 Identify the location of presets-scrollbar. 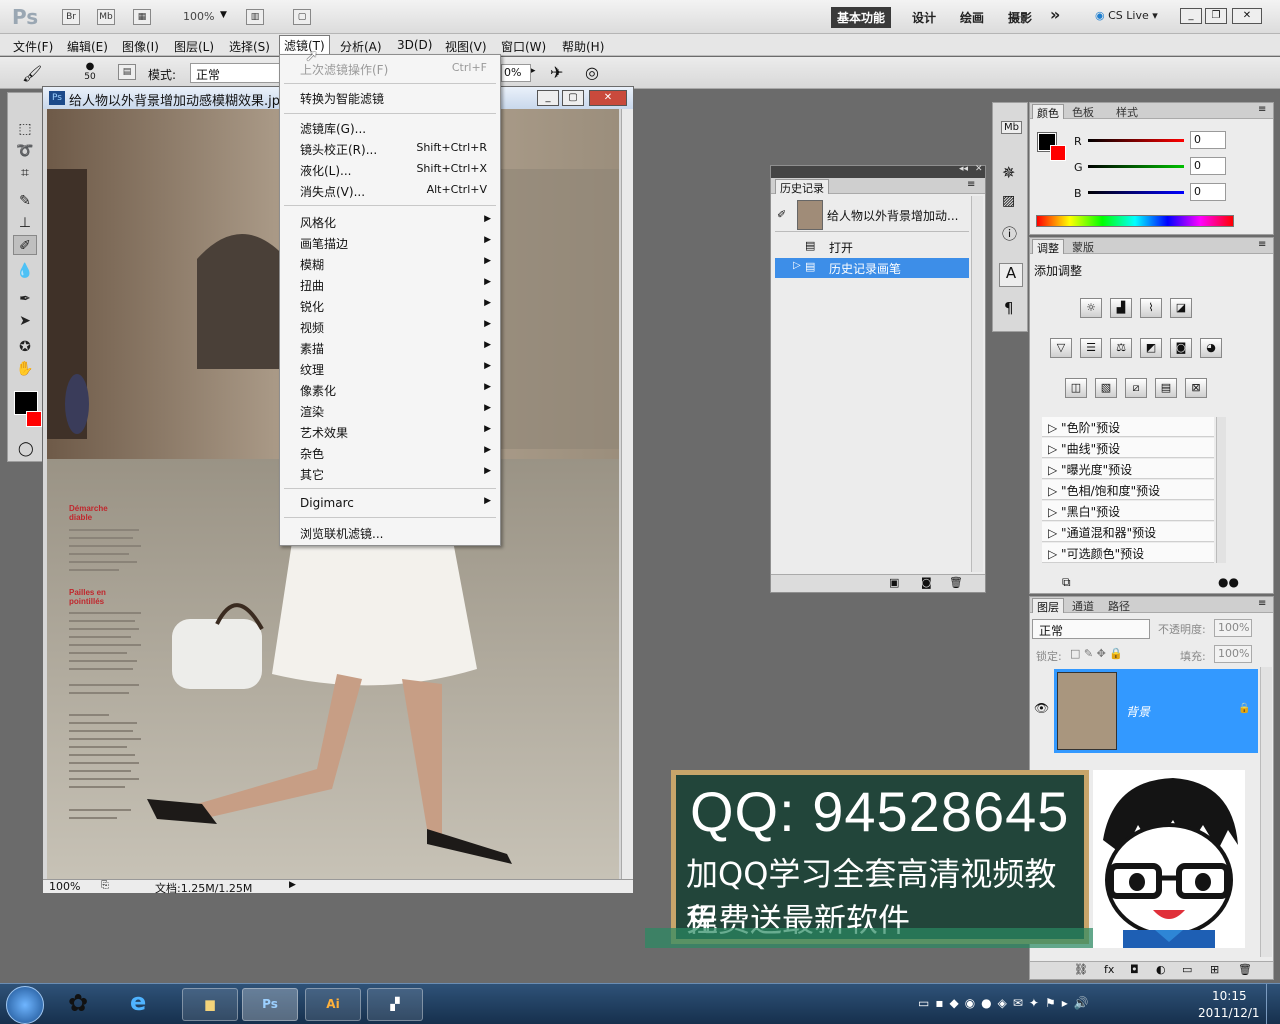
(1221, 490).